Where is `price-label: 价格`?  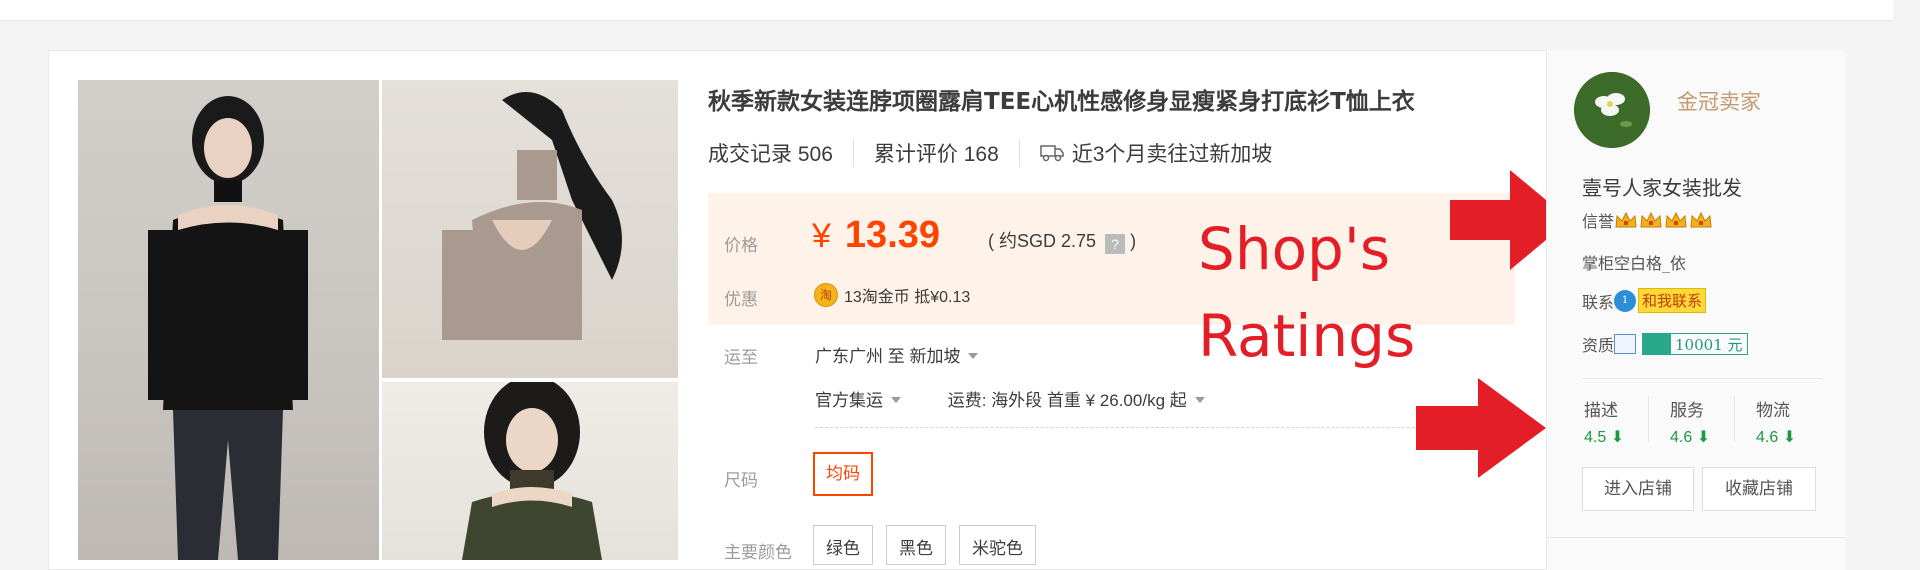 price-label: 价格 is located at coordinates (741, 245).